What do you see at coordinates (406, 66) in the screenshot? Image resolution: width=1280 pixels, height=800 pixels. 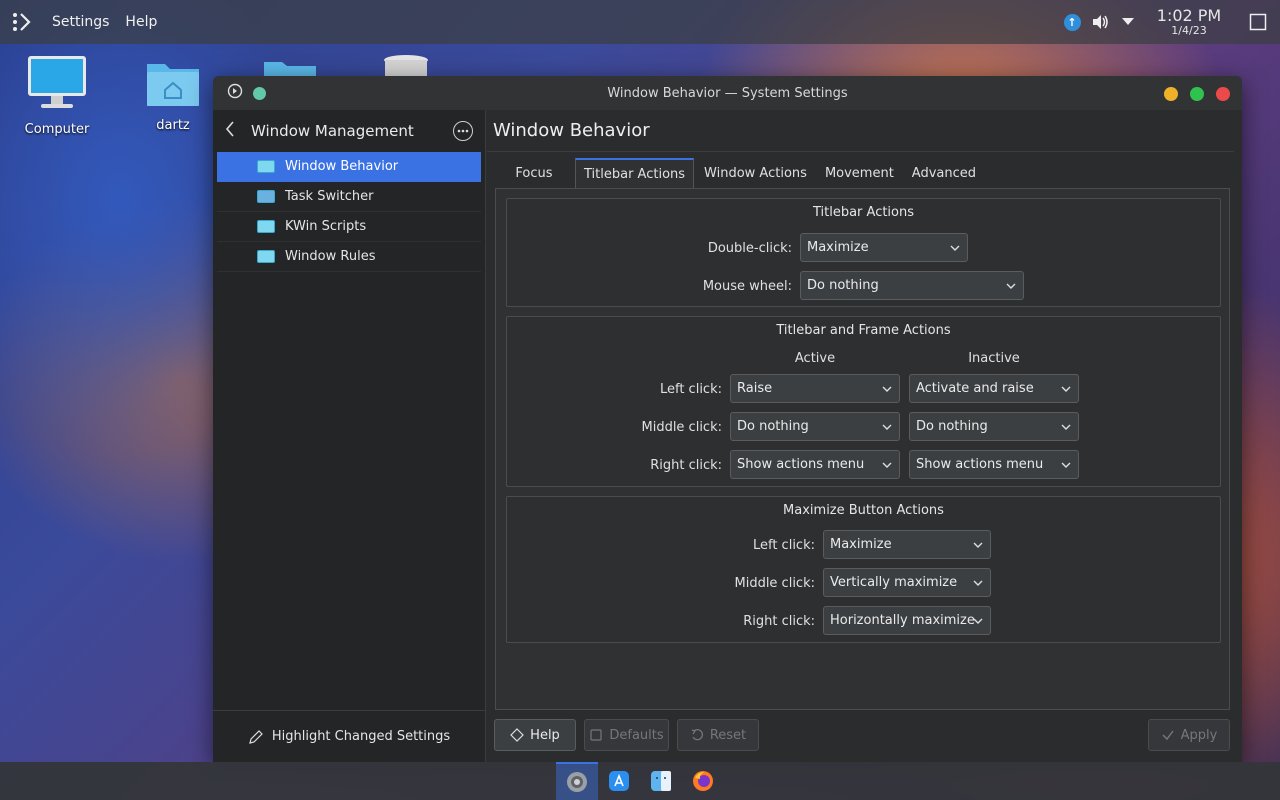 I see `trash-icon` at bounding box center [406, 66].